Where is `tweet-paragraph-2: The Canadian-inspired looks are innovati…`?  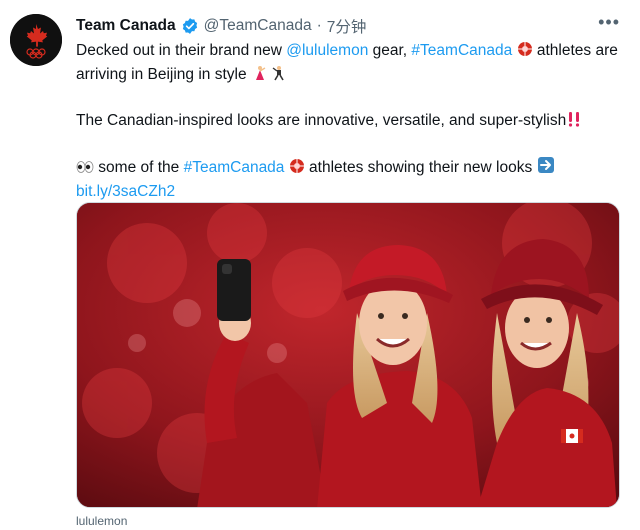
tweet-paragraph-2: The Canadian-inspired looks are innovati… is located at coordinates (350, 122).